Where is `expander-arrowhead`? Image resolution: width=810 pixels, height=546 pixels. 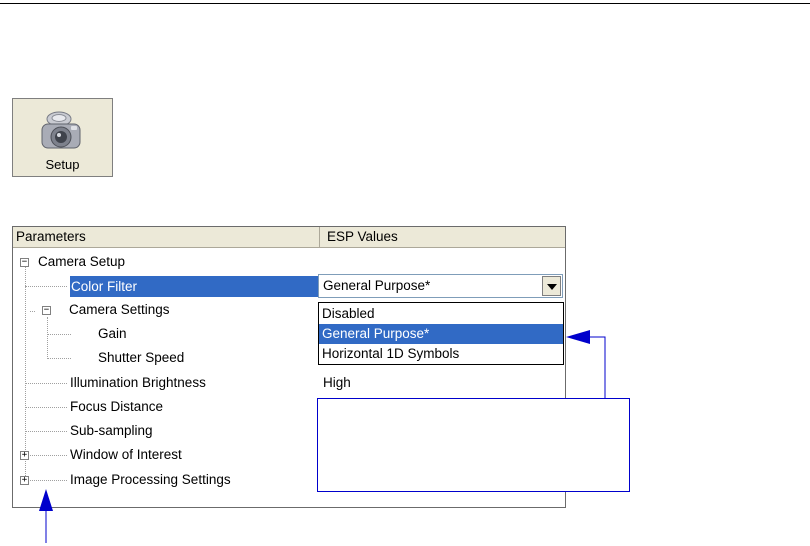
expander-arrowhead is located at coordinates (46, 500).